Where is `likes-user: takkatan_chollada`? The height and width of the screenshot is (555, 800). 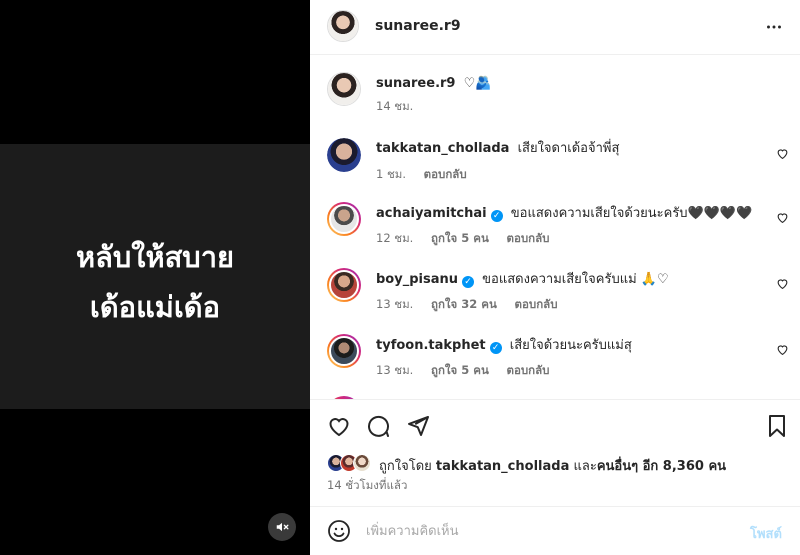 likes-user: takkatan_chollada is located at coordinates (502, 466).